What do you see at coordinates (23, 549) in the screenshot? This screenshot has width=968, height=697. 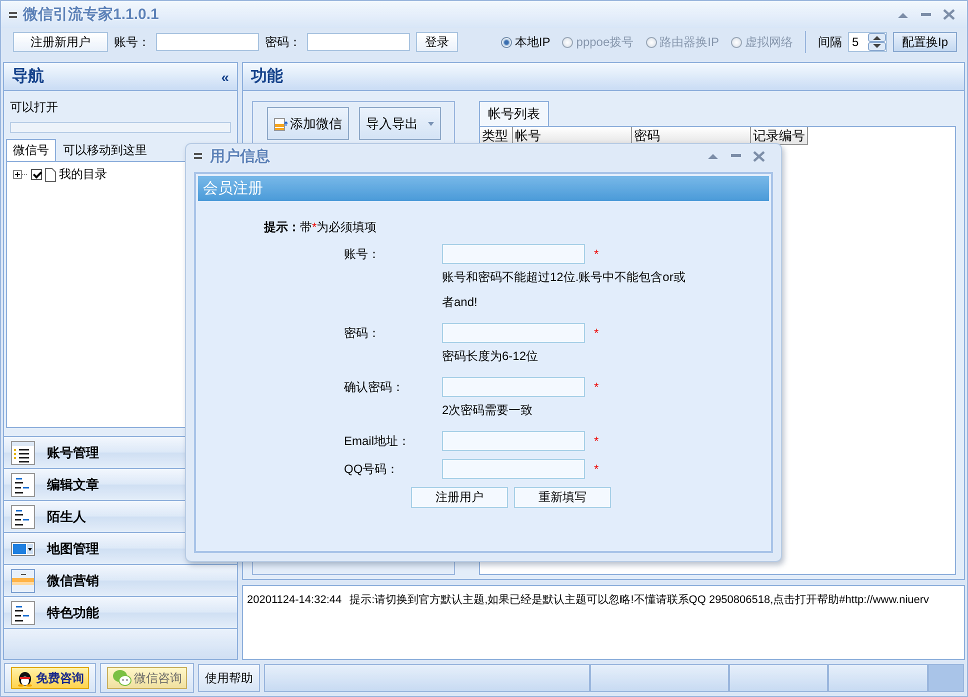 I see `dropdown-icon` at bounding box center [23, 549].